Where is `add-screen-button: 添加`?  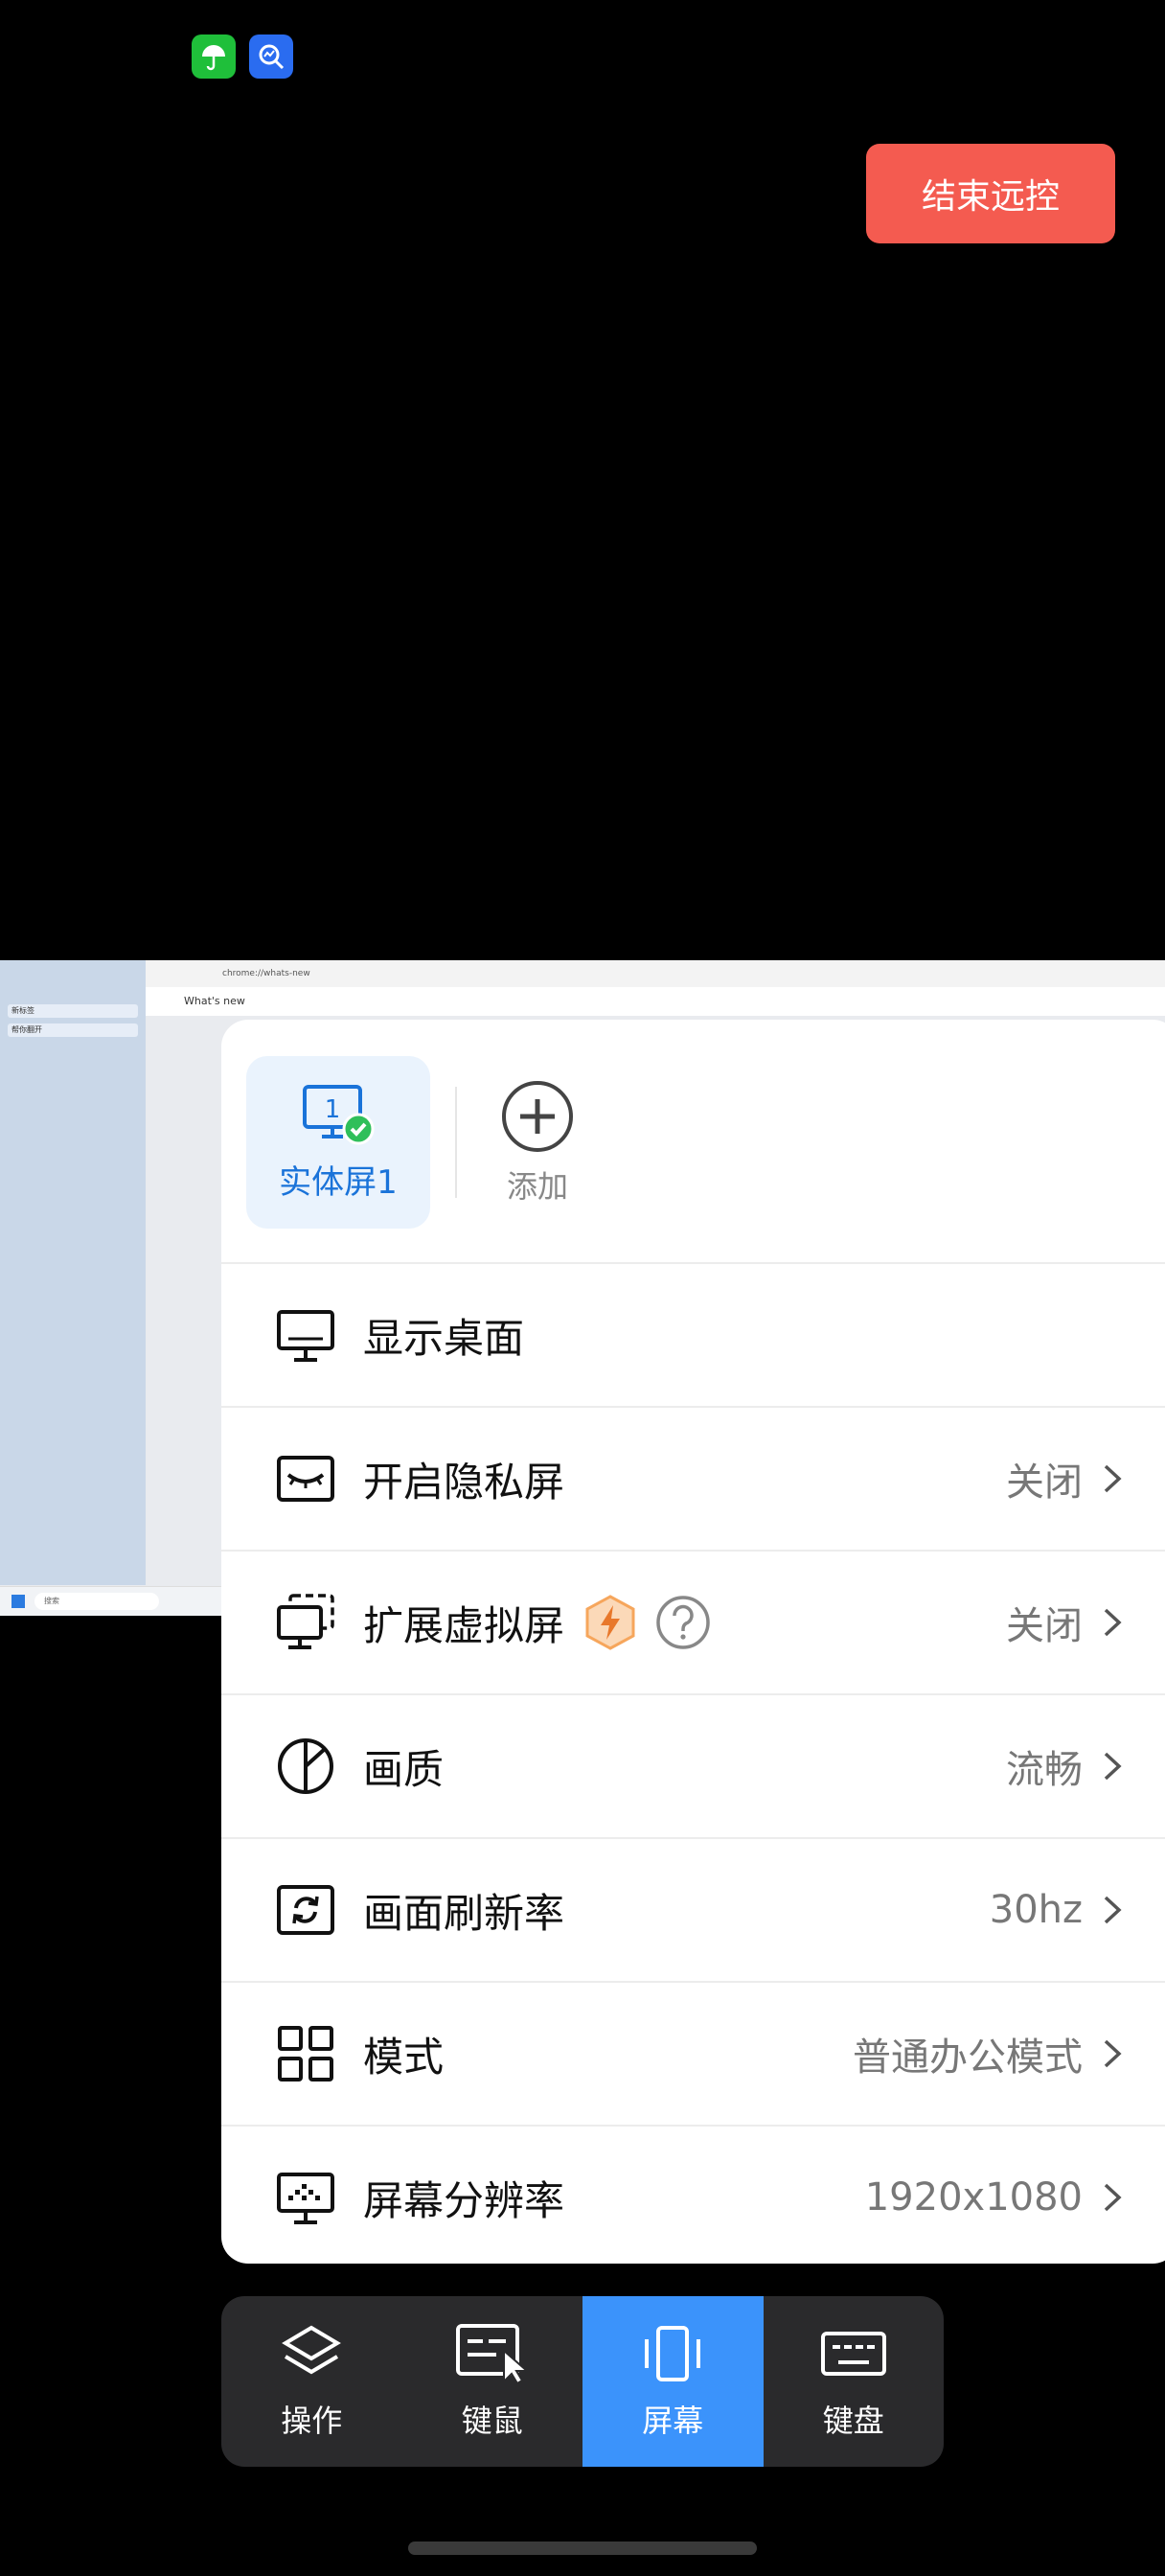 add-screen-button: 添加 is located at coordinates (537, 1142).